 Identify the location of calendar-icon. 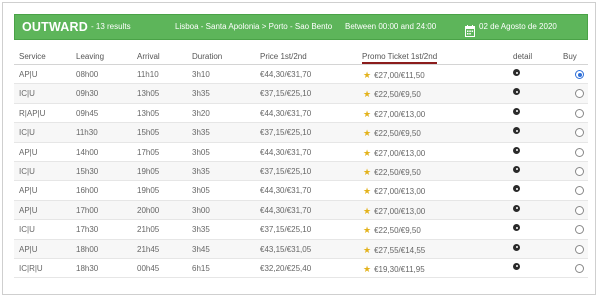
(470, 29).